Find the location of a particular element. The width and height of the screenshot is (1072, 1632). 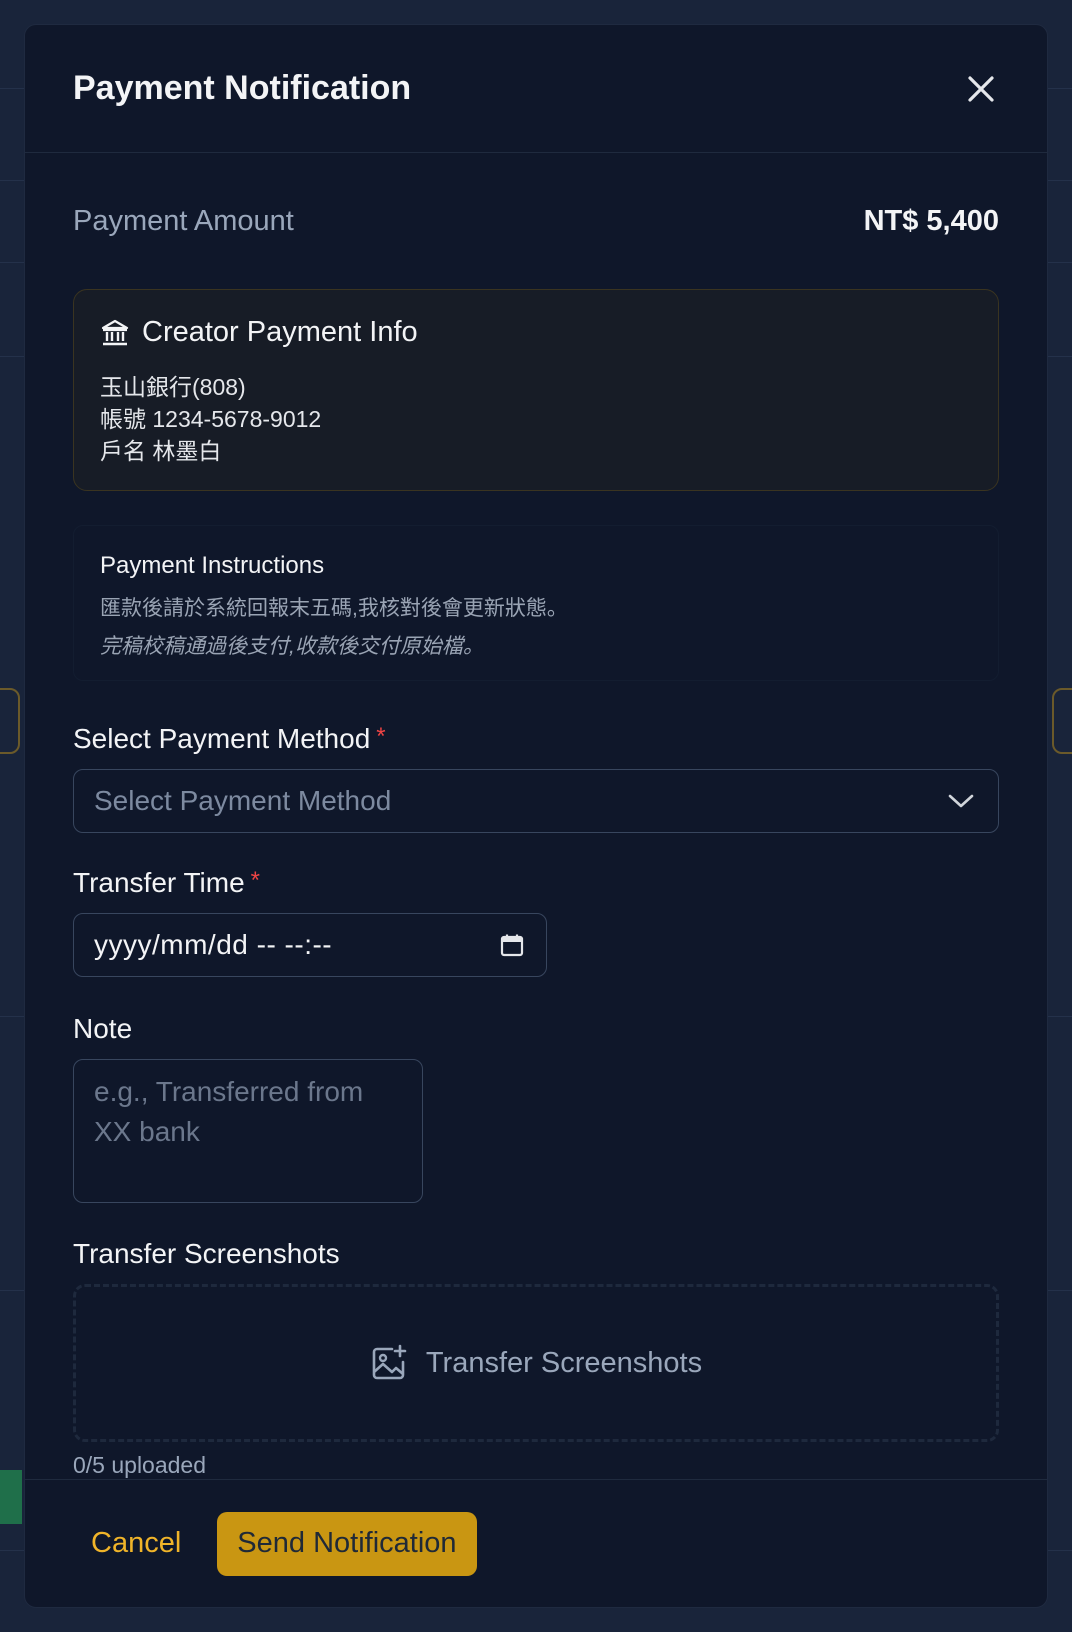

note-label: Note is located at coordinates (103, 1028).